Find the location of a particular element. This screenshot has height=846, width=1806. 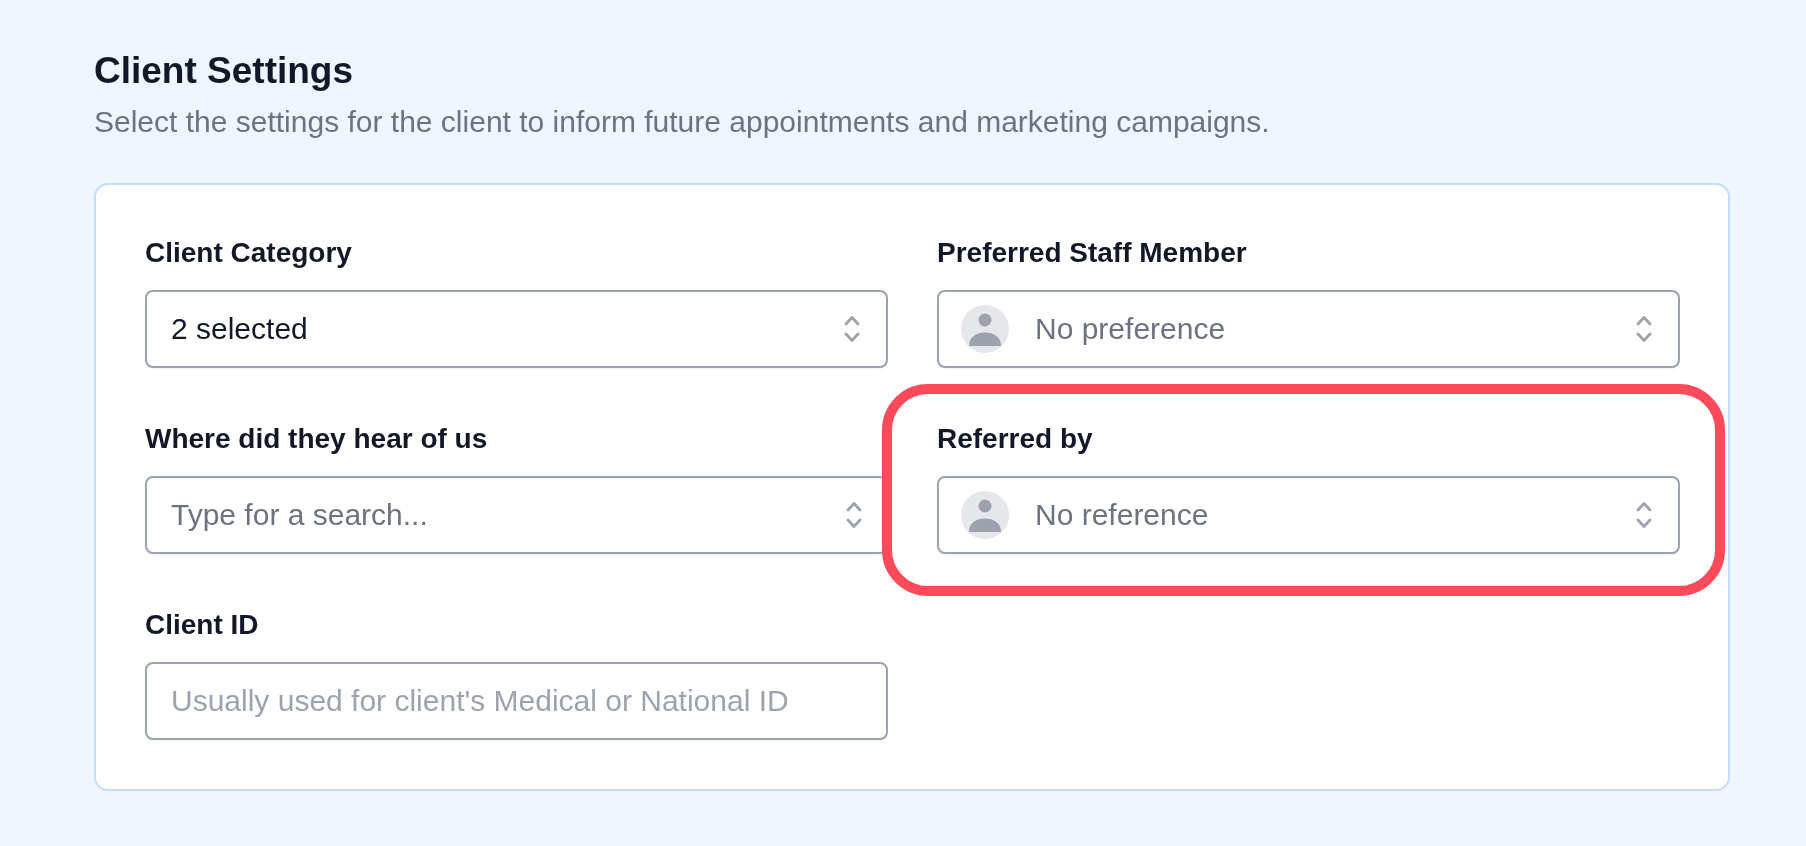

page-title: Client Settings is located at coordinates (224, 71).